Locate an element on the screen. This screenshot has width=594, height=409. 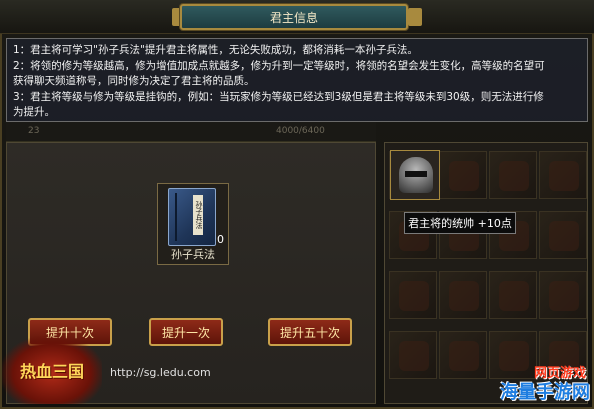
title-ornament-right-icon is located at coordinates (415, 17).